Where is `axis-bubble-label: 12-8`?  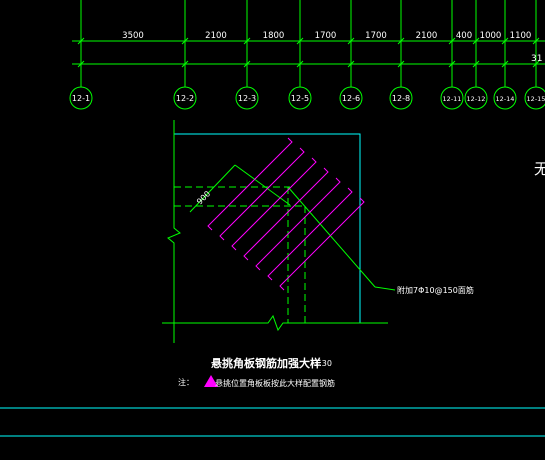
axis-bubble-label: 12-8 is located at coordinates (401, 98).